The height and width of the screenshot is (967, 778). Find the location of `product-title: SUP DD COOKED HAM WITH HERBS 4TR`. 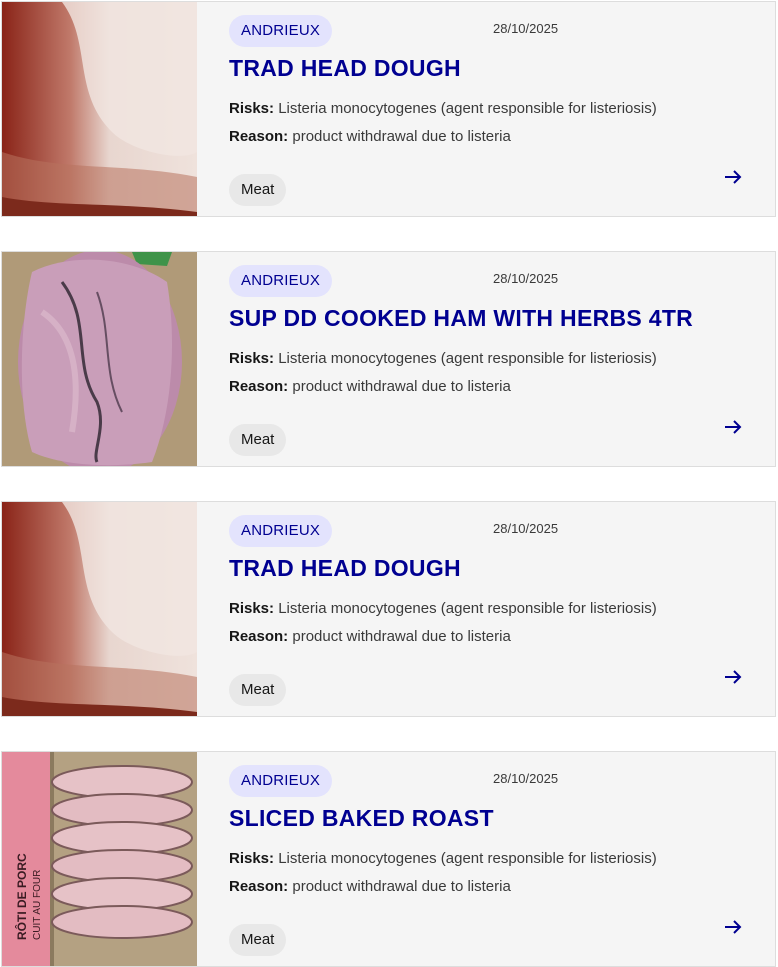

product-title: SUP DD COOKED HAM WITH HERBS 4TR is located at coordinates (461, 318).